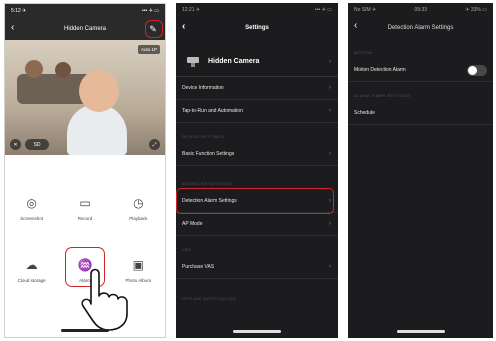  I want to click on action-label: Playback, so click(138, 218).